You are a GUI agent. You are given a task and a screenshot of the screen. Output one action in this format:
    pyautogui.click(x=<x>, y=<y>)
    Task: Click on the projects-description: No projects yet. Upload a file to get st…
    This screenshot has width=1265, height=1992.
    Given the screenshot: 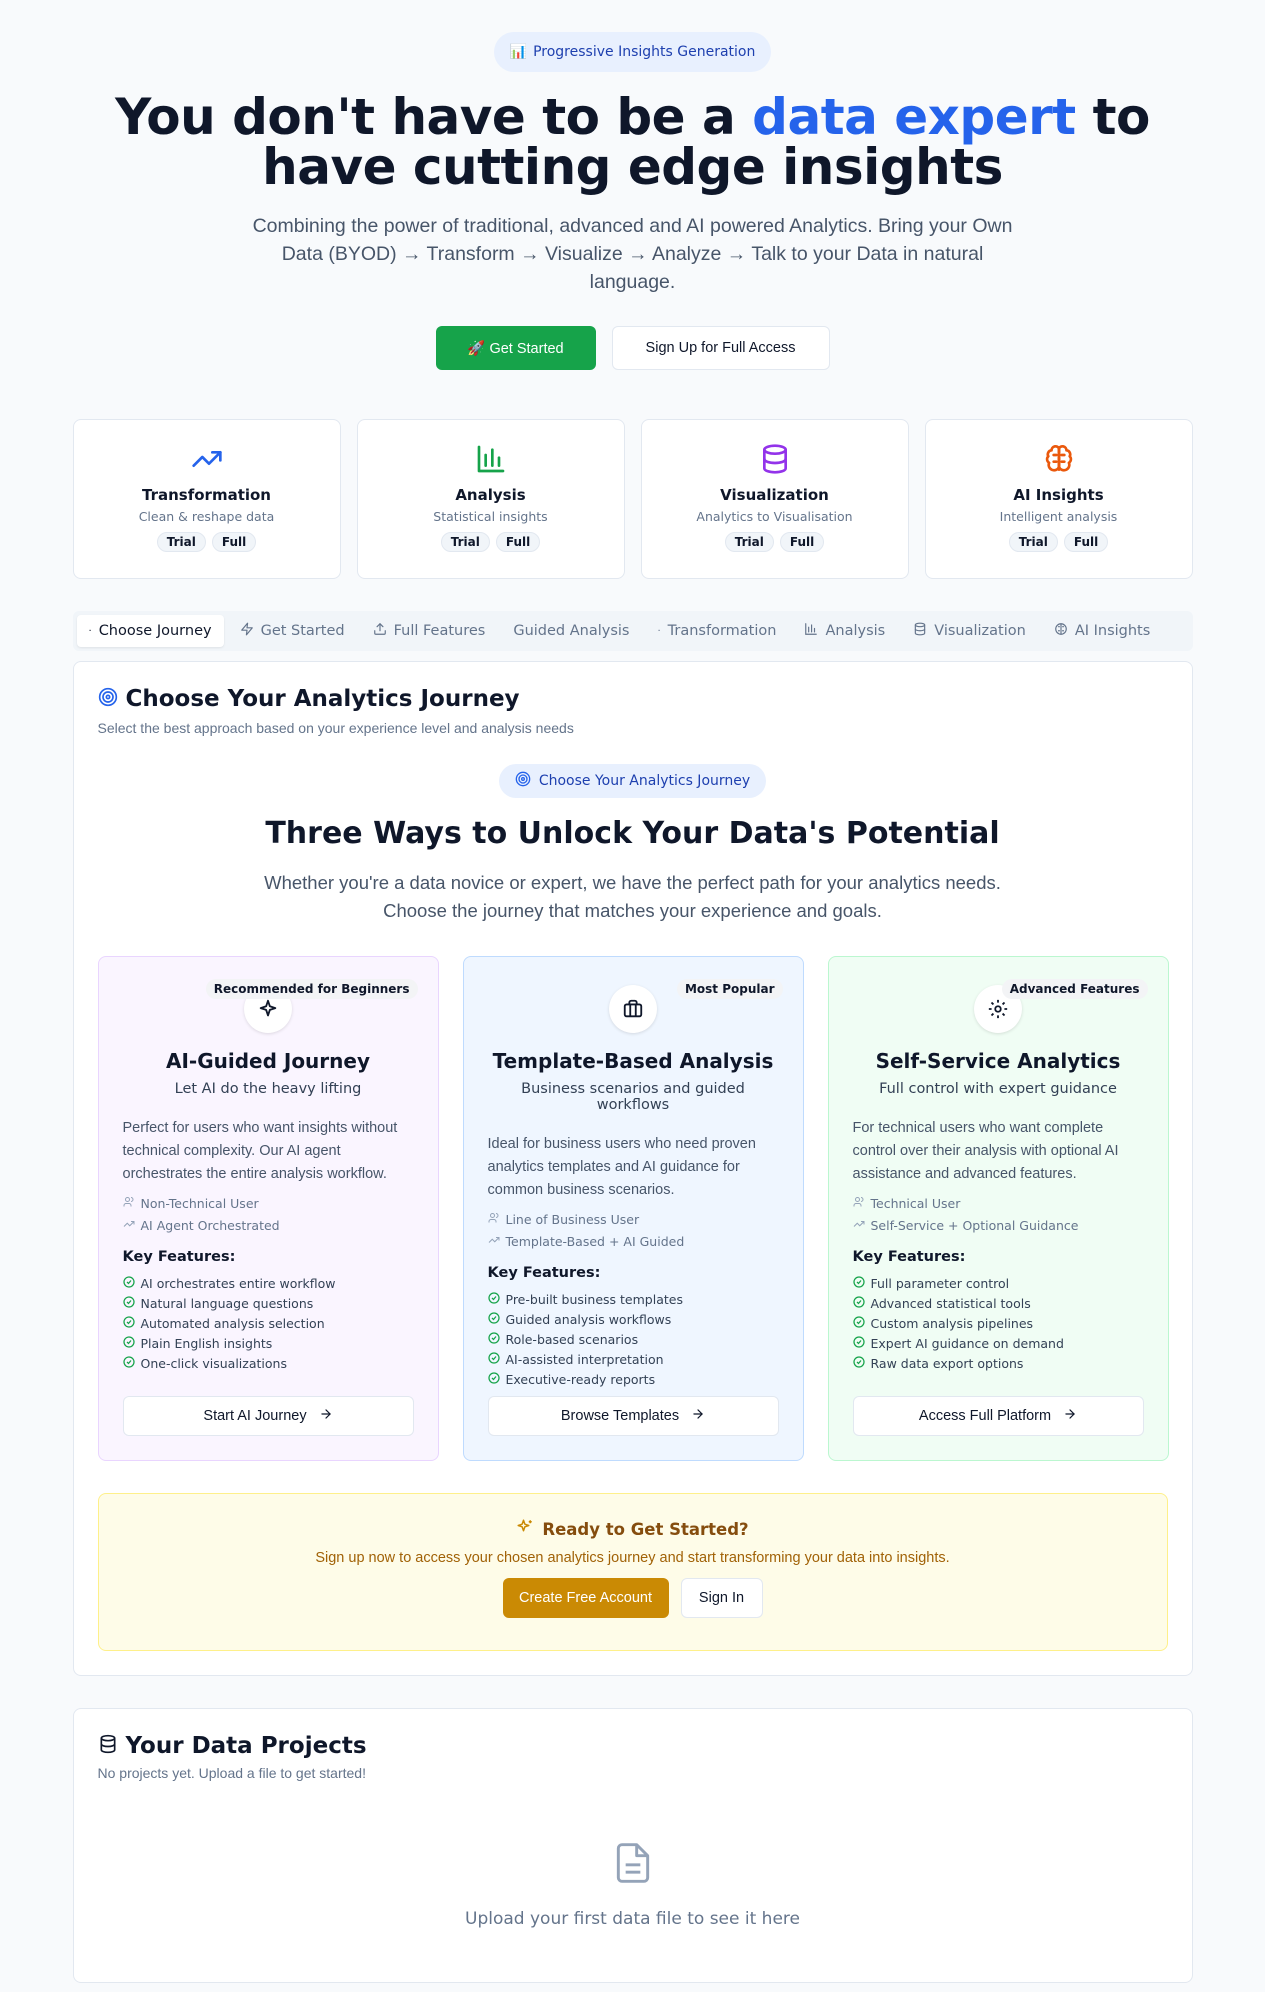 What is the action you would take?
    pyautogui.click(x=231, y=1773)
    